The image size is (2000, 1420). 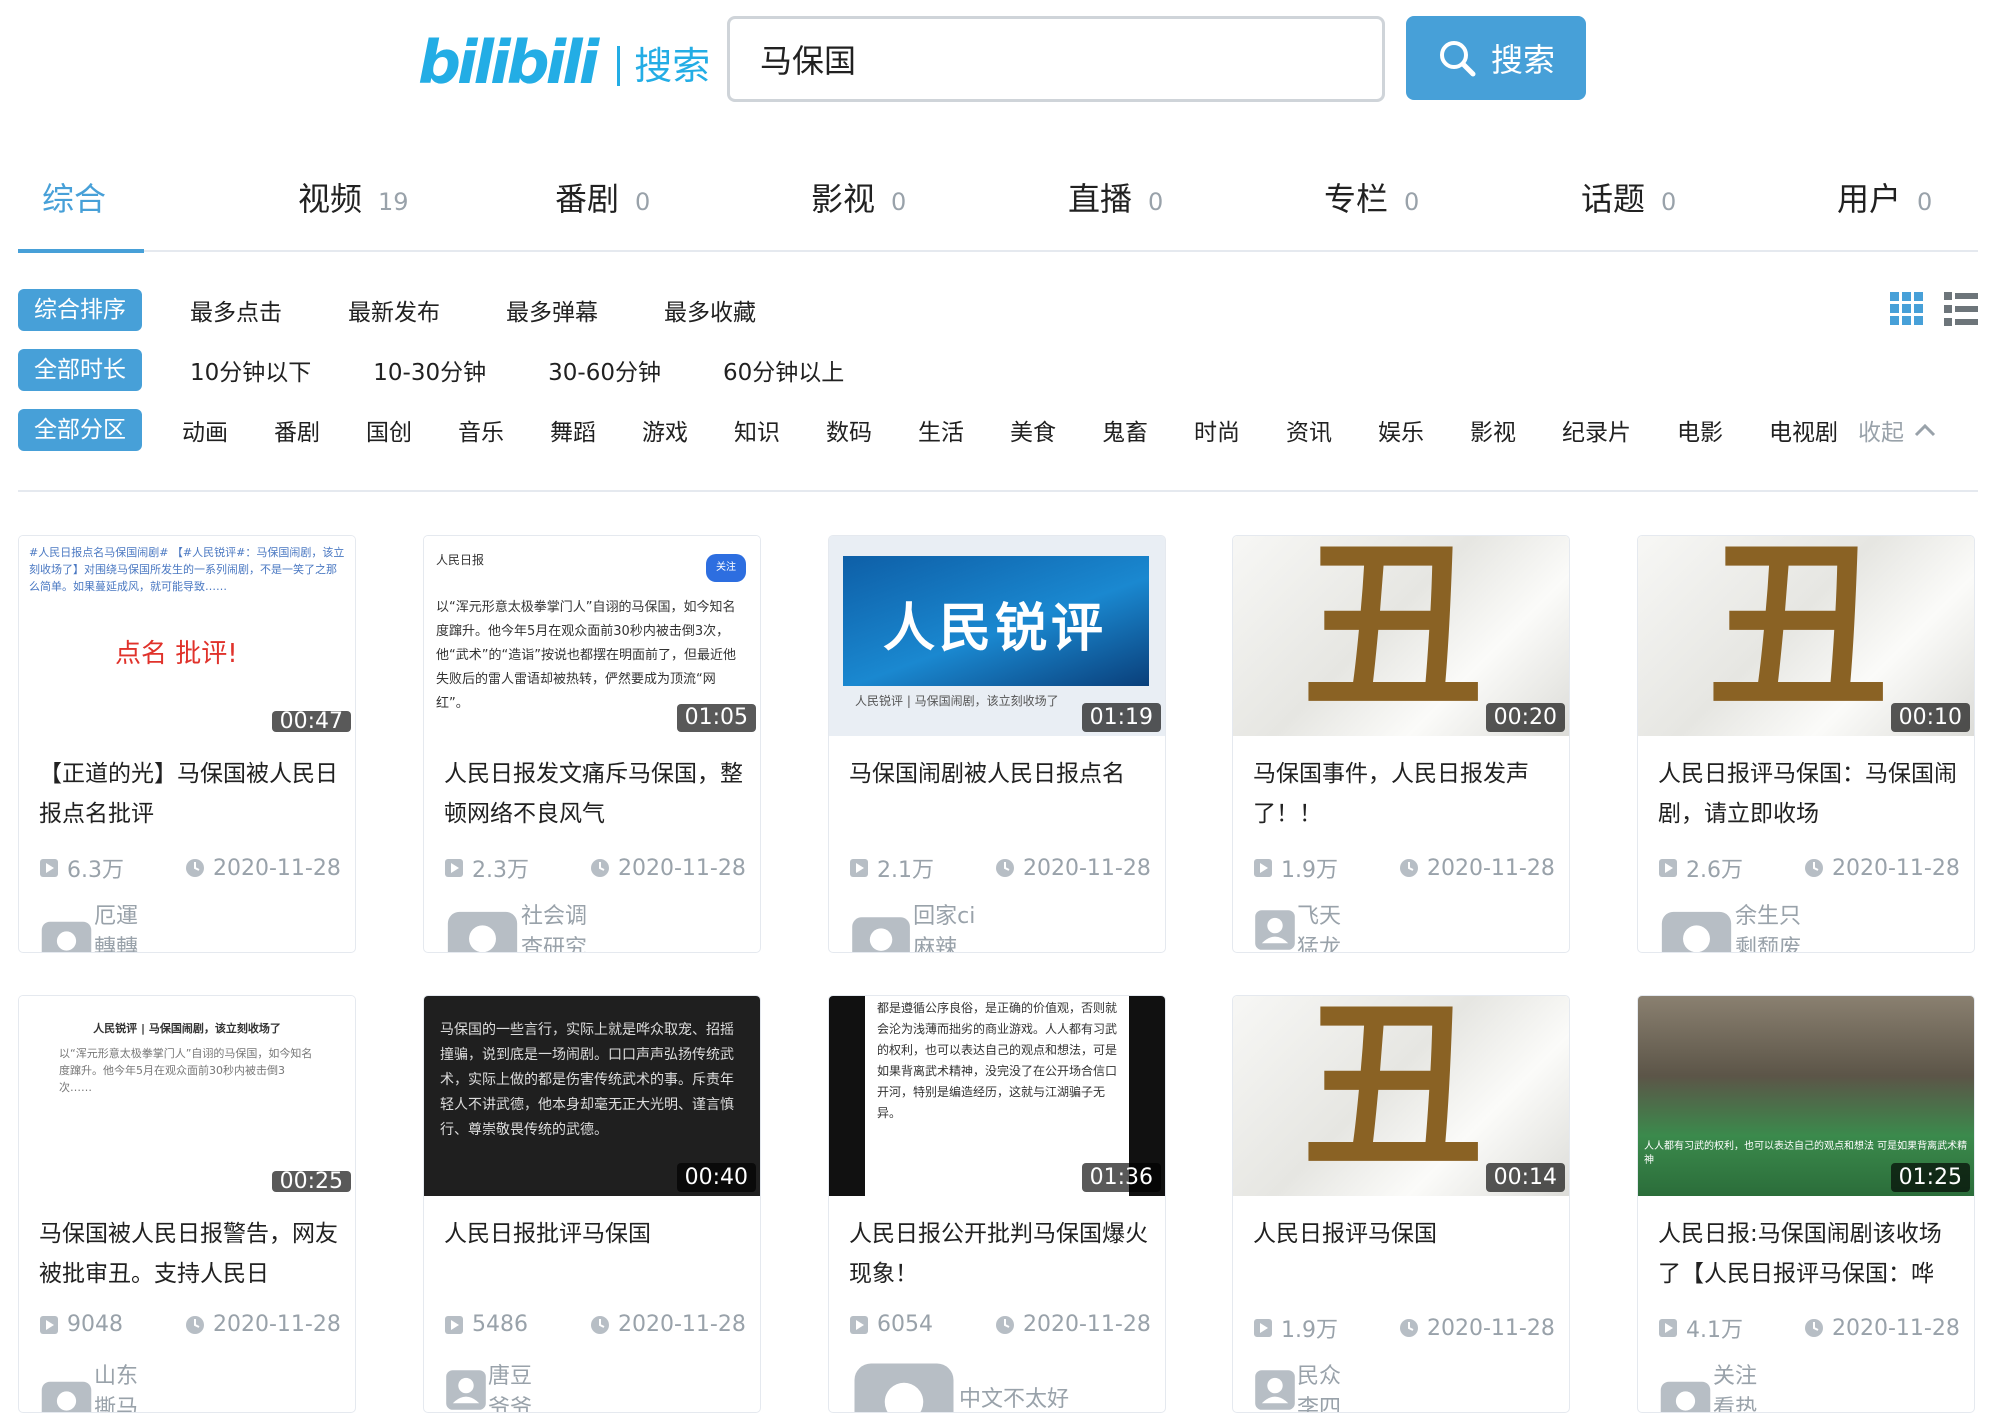 I want to click on video-title: 马保国被人民日报警告，网友被批审丑。支持人民日, so click(x=189, y=1254).